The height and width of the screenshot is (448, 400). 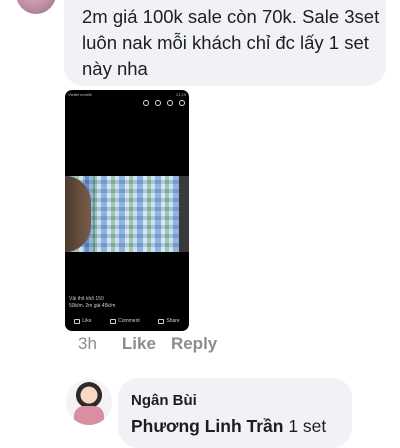 What do you see at coordinates (87, 344) in the screenshot?
I see `timestamp: 3h` at bounding box center [87, 344].